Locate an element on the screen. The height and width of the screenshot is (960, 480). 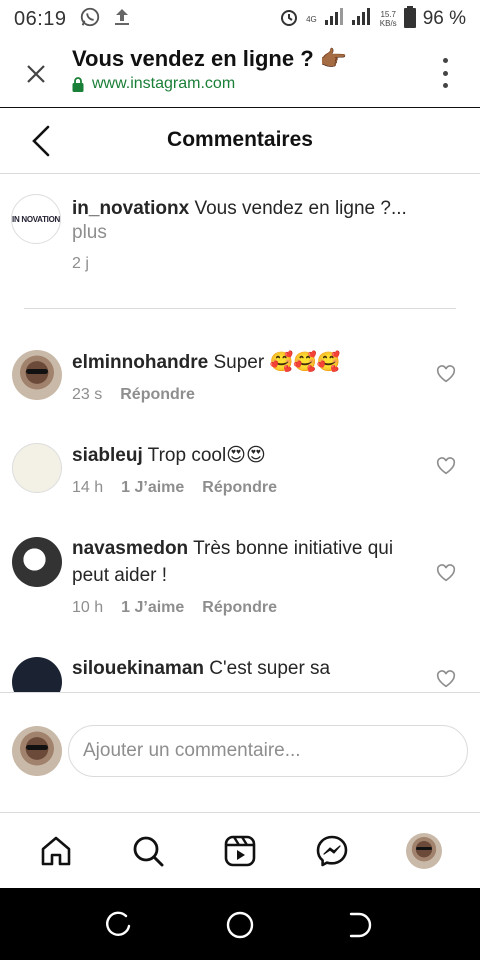
comment-body: C'est super sa is located at coordinates (267, 668).